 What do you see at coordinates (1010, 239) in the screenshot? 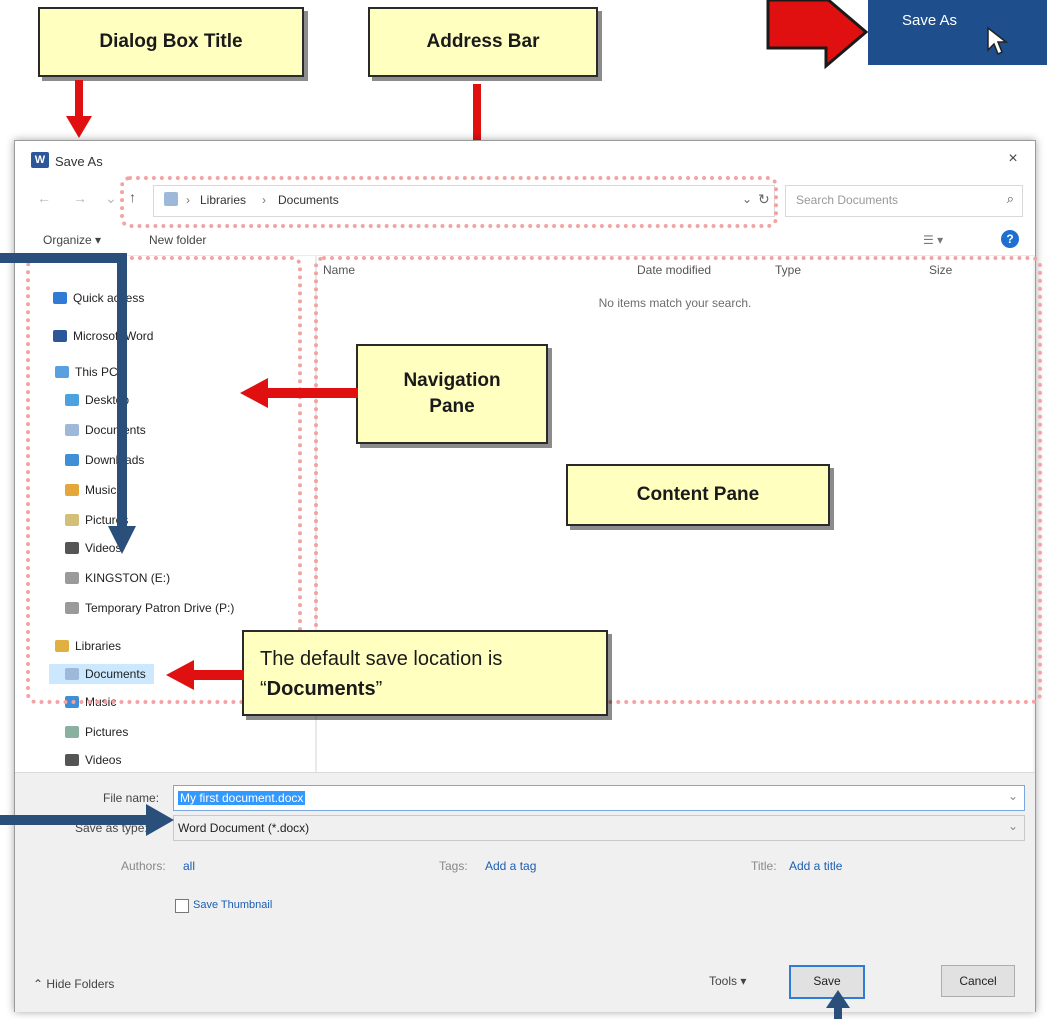
I see `help-icon: ?` at bounding box center [1010, 239].